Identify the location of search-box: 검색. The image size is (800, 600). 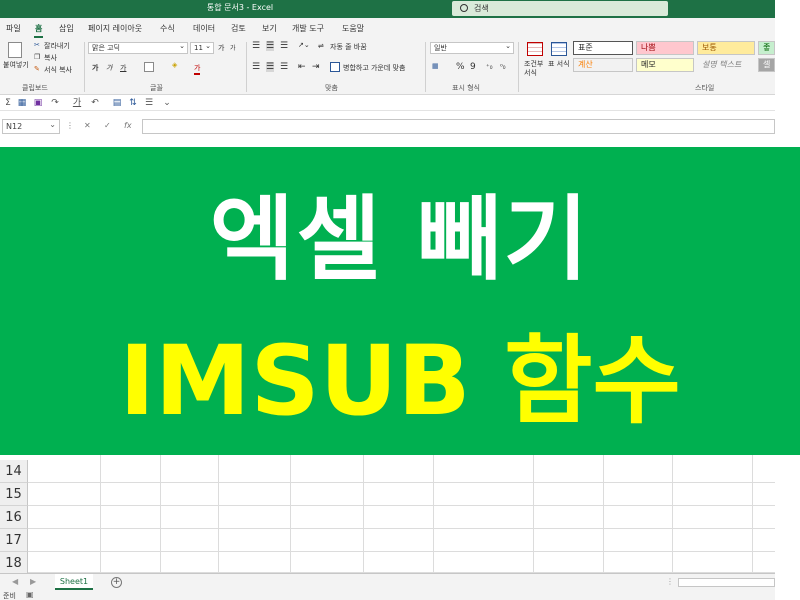
(560, 8).